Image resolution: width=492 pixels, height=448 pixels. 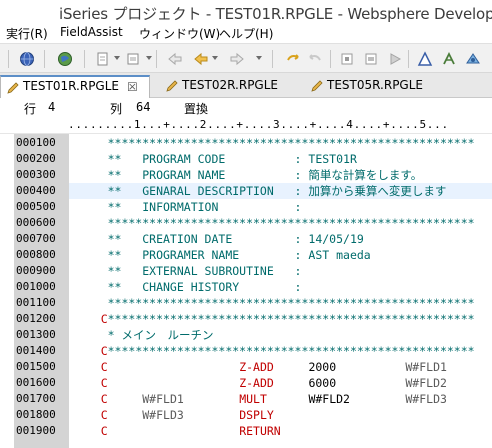 I want to click on line-number: 001700, so click(x=36, y=398).